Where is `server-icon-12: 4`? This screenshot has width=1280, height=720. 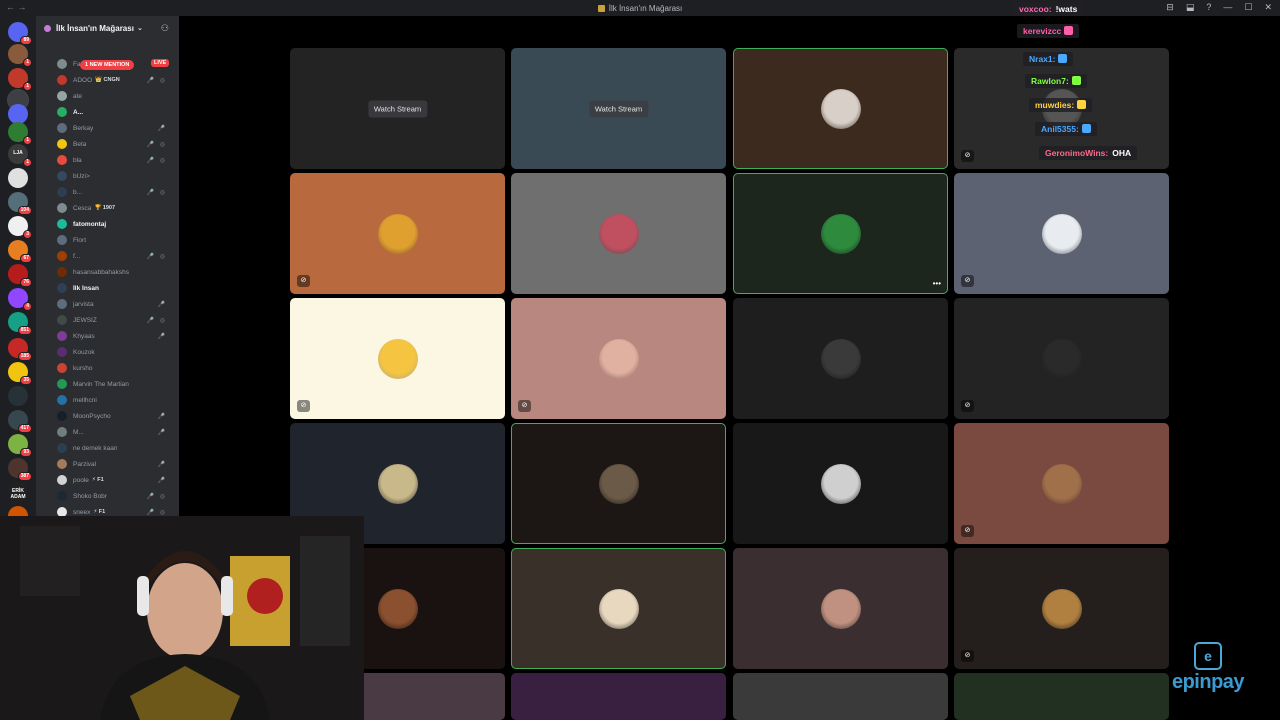
server-icon-12: 4 is located at coordinates (20, 299).